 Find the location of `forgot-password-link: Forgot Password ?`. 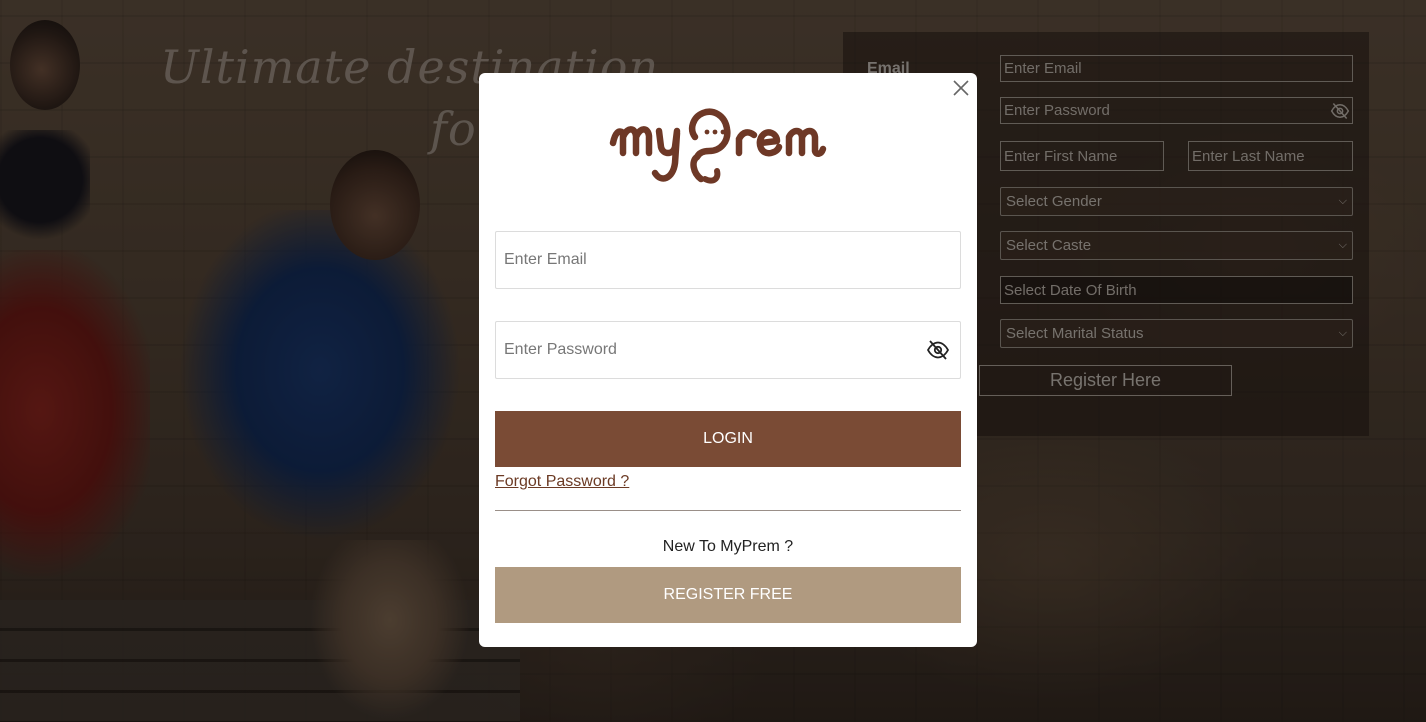

forgot-password-link: Forgot Password ? is located at coordinates (562, 482).